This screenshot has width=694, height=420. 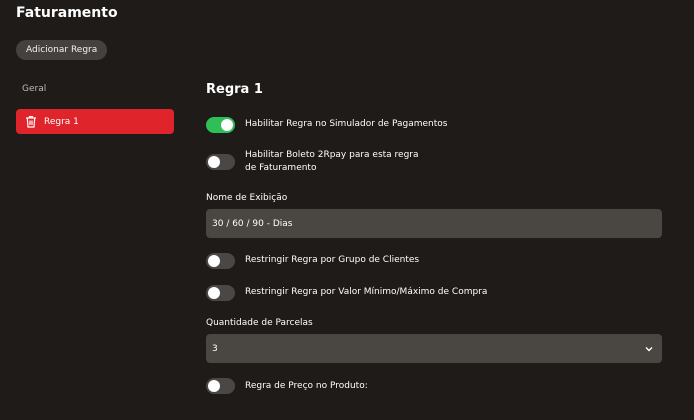 What do you see at coordinates (247, 198) in the screenshot?
I see `display-name-label: Nome de Exibição` at bounding box center [247, 198].